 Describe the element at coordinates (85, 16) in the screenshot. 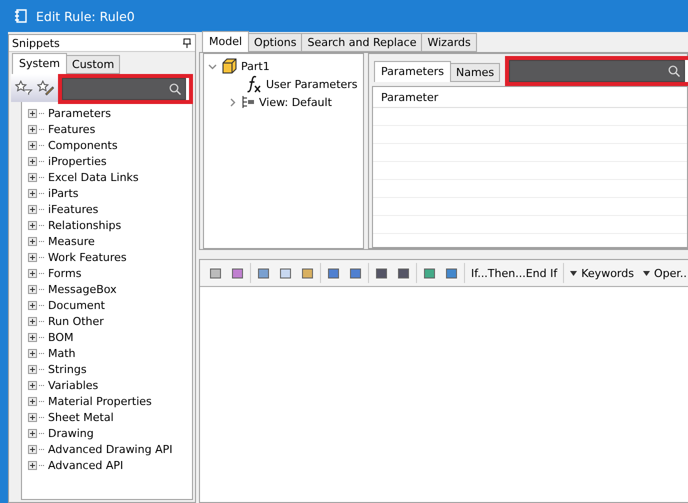

I see `window-title: Edit Rule: Rule0` at that location.